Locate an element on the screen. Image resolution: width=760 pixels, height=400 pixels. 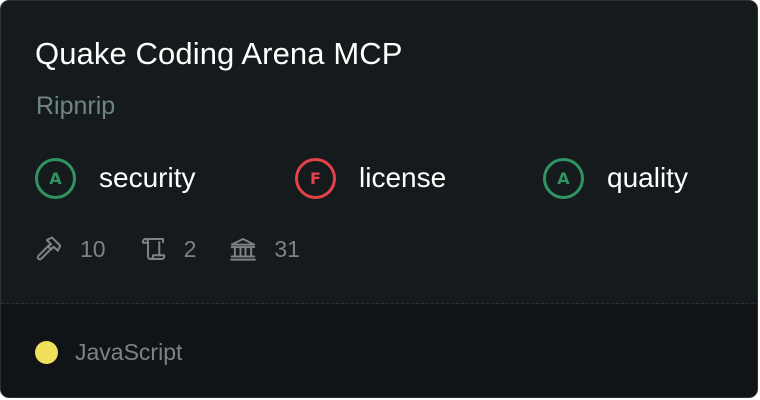
stats-row: 10 2 31 is located at coordinates (183, 249).